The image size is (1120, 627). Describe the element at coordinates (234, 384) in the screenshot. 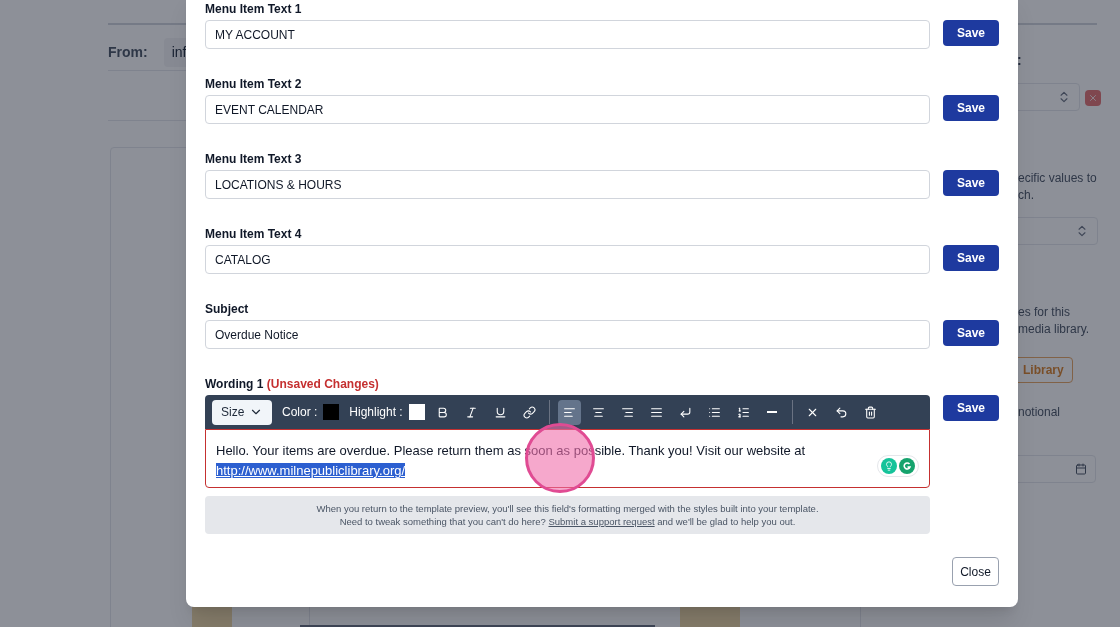

I see `field-label: Wording 1` at that location.